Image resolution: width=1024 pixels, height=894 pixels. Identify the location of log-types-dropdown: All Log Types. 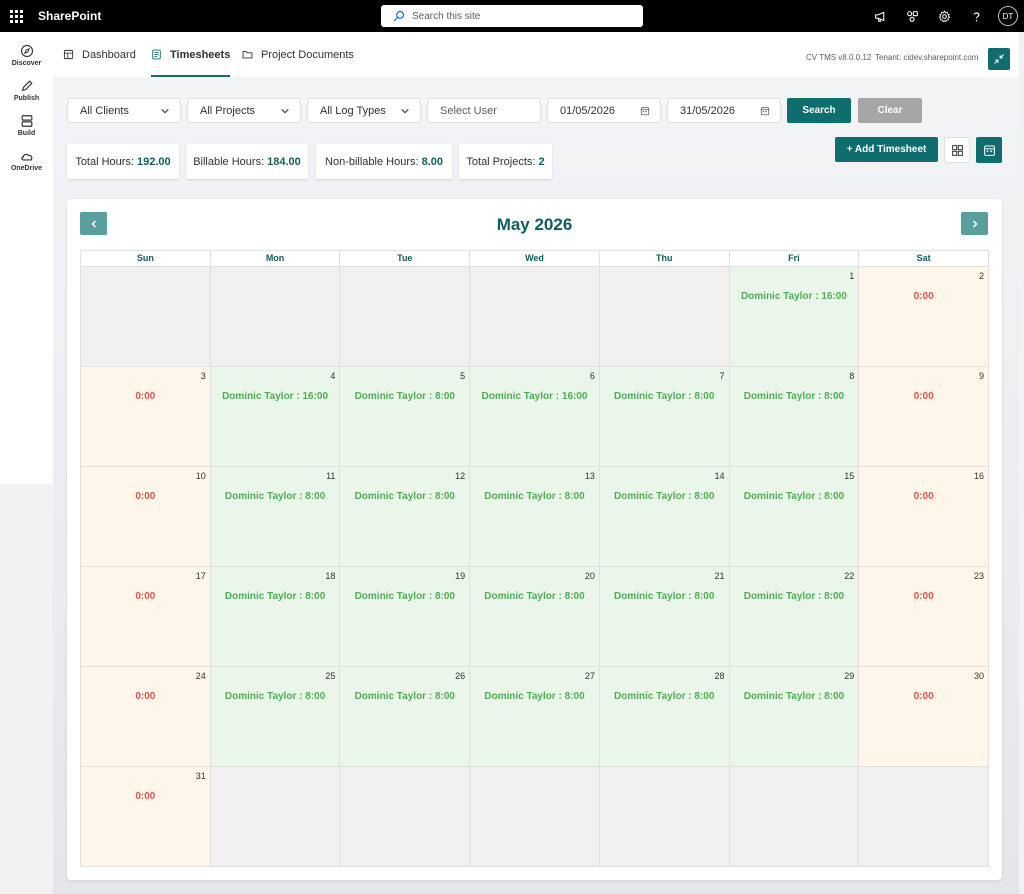
(364, 110).